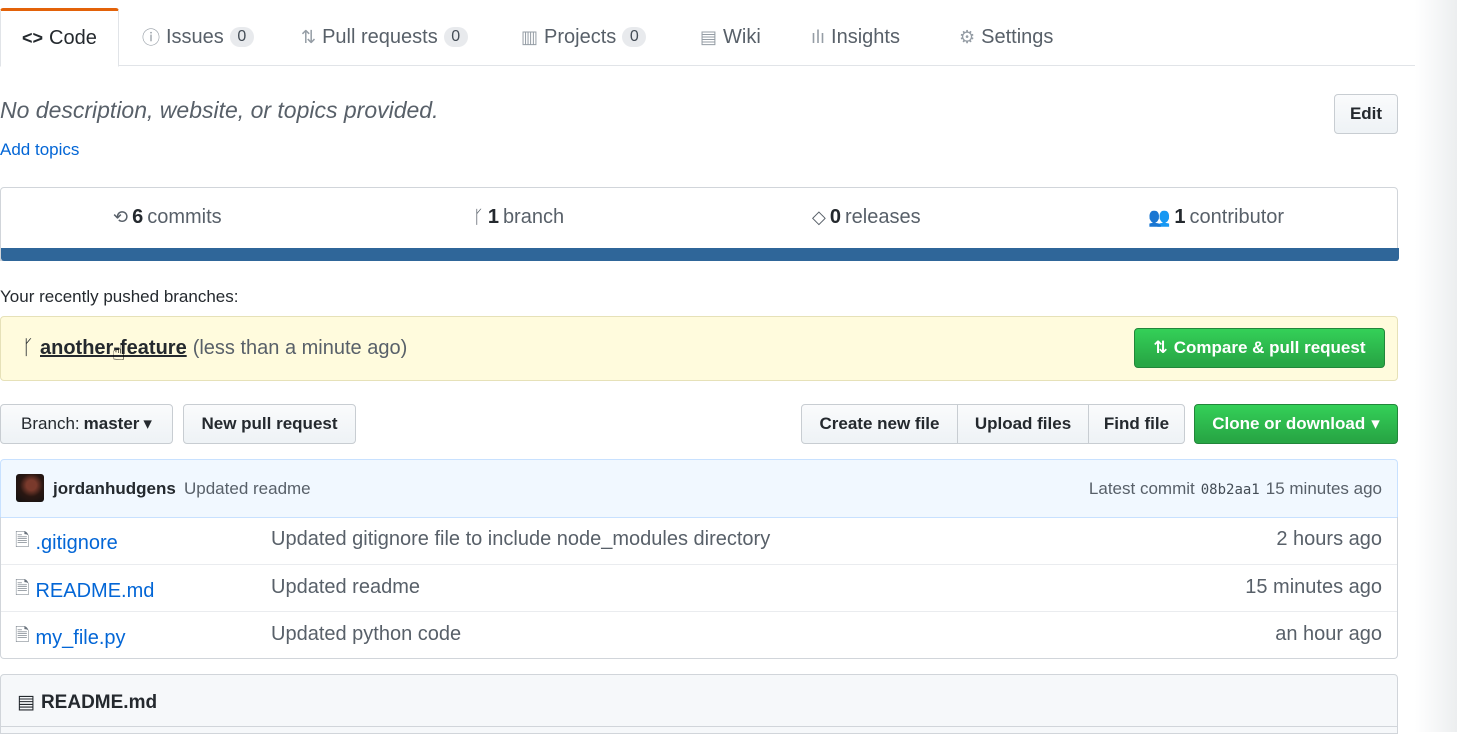  I want to click on tab-label: Pull requests, so click(380, 36).